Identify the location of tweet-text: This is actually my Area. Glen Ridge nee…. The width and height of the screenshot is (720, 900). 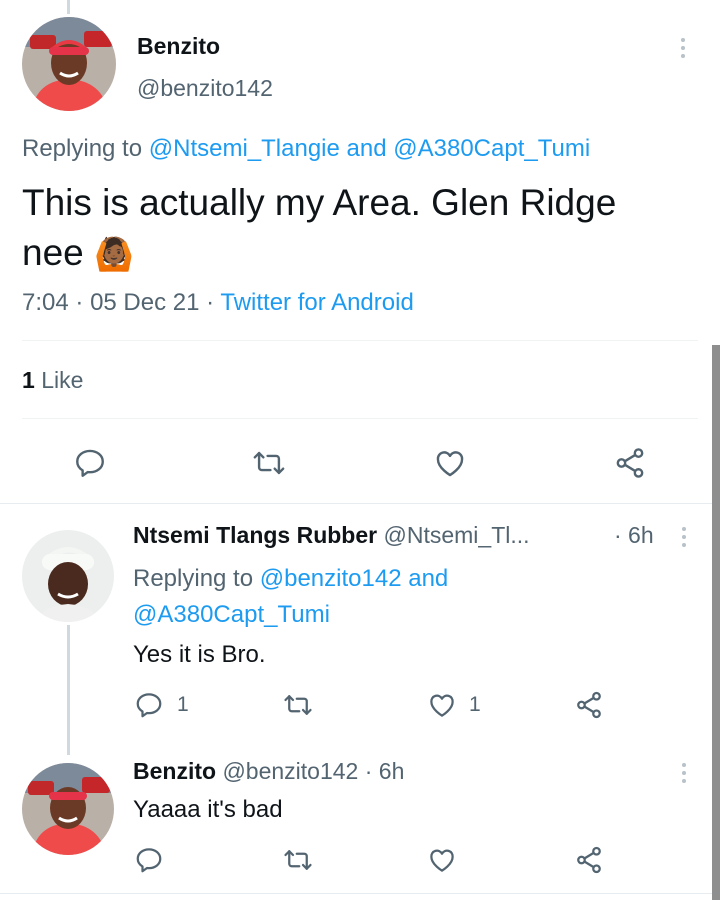
(319, 228).